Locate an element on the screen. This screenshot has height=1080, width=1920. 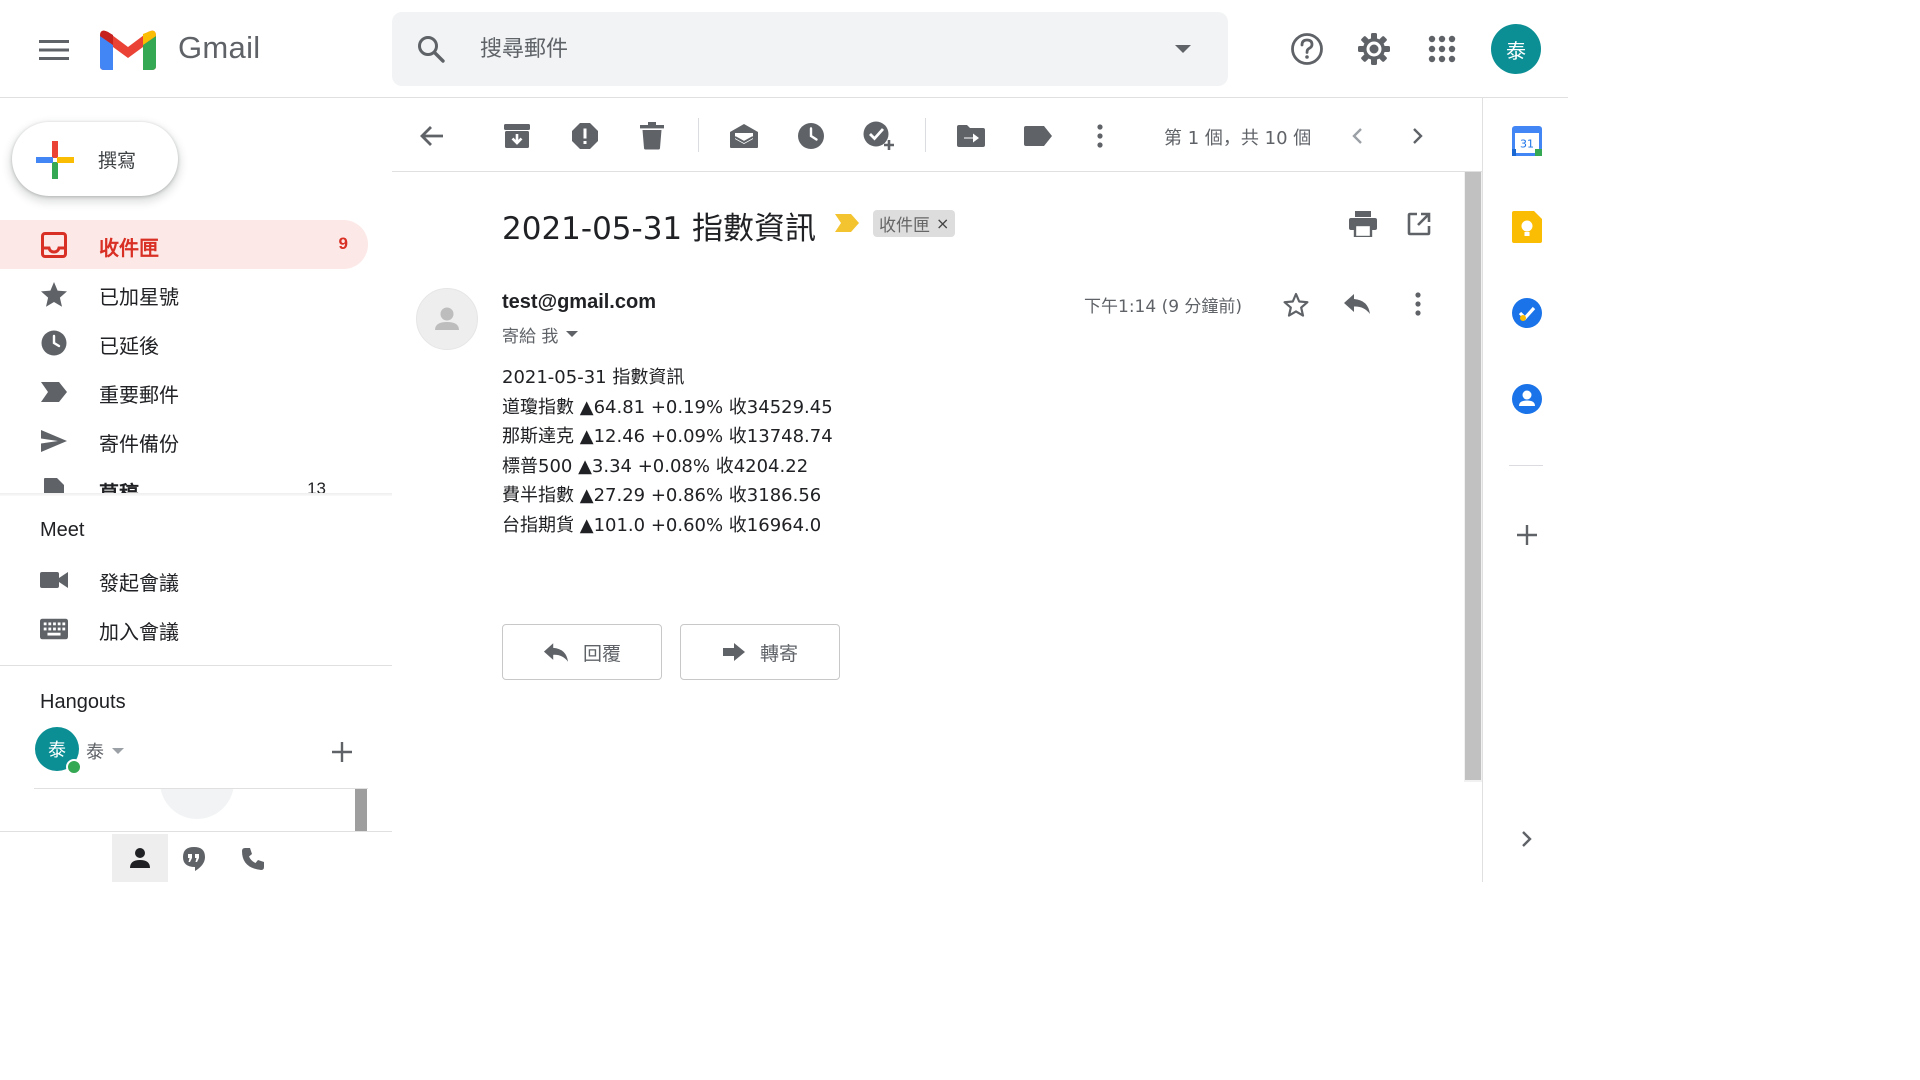
more-actions-button is located at coordinates (1100, 136).